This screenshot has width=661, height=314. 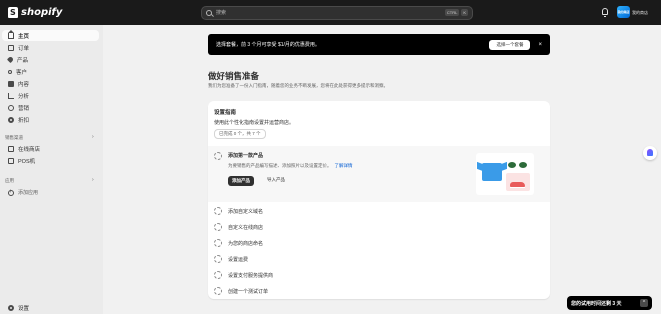 What do you see at coordinates (241, 181) in the screenshot?
I see `add-product-button: 添加产品` at bounding box center [241, 181].